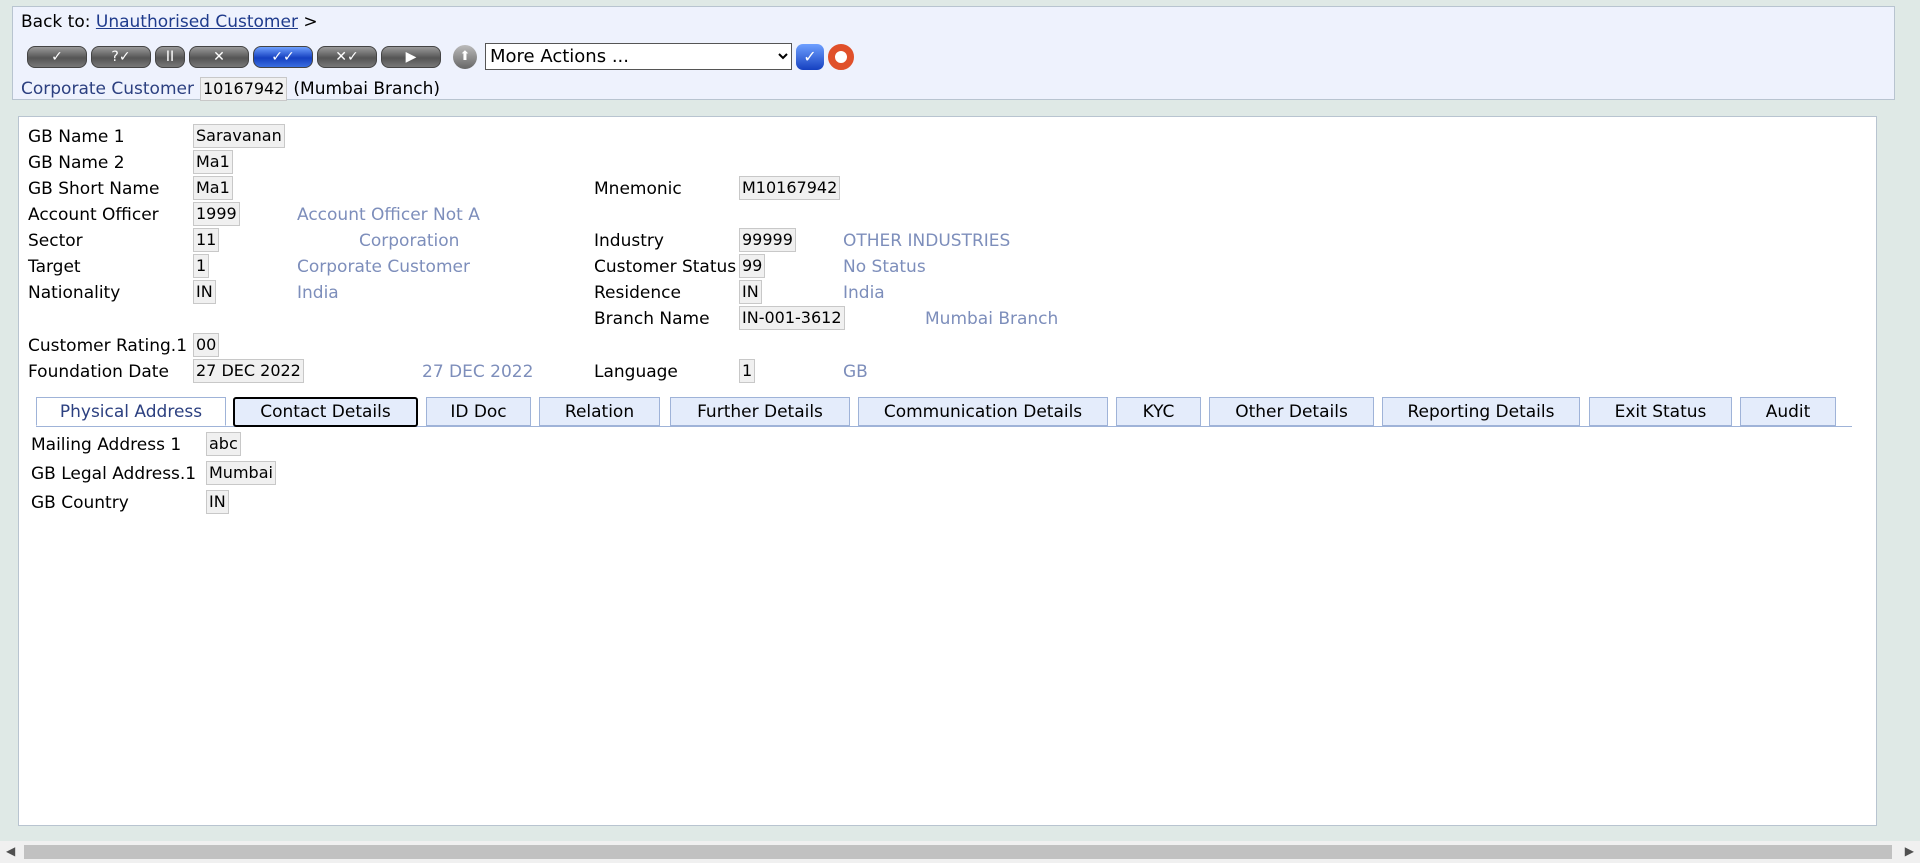  I want to click on breadcrumb: Back to: Unauthorised Customer >, so click(169, 22).